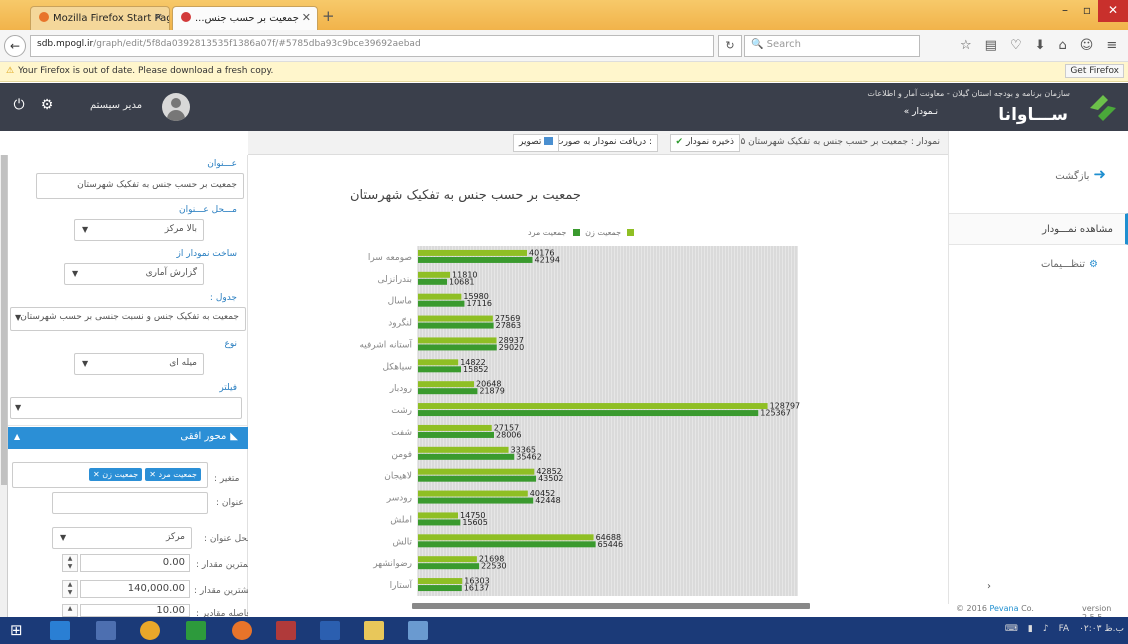 The image size is (1128, 644). What do you see at coordinates (328, 16) in the screenshot?
I see `new-tab-button: +` at bounding box center [328, 16].